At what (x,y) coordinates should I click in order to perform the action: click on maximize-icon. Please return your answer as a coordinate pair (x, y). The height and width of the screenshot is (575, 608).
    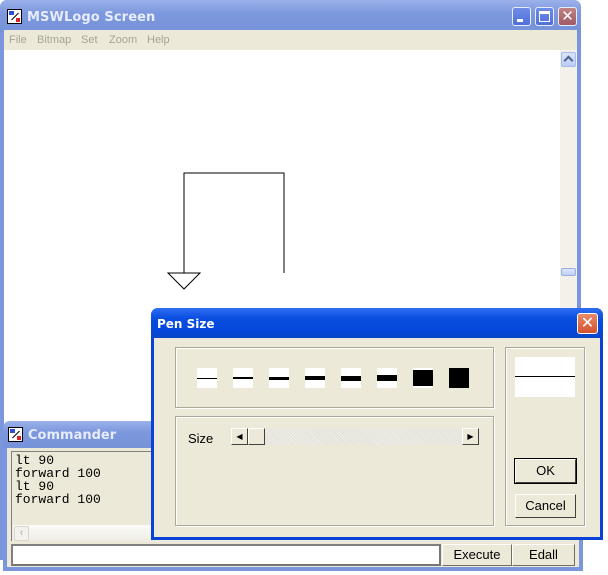
    Looking at the image, I should click on (544, 16).